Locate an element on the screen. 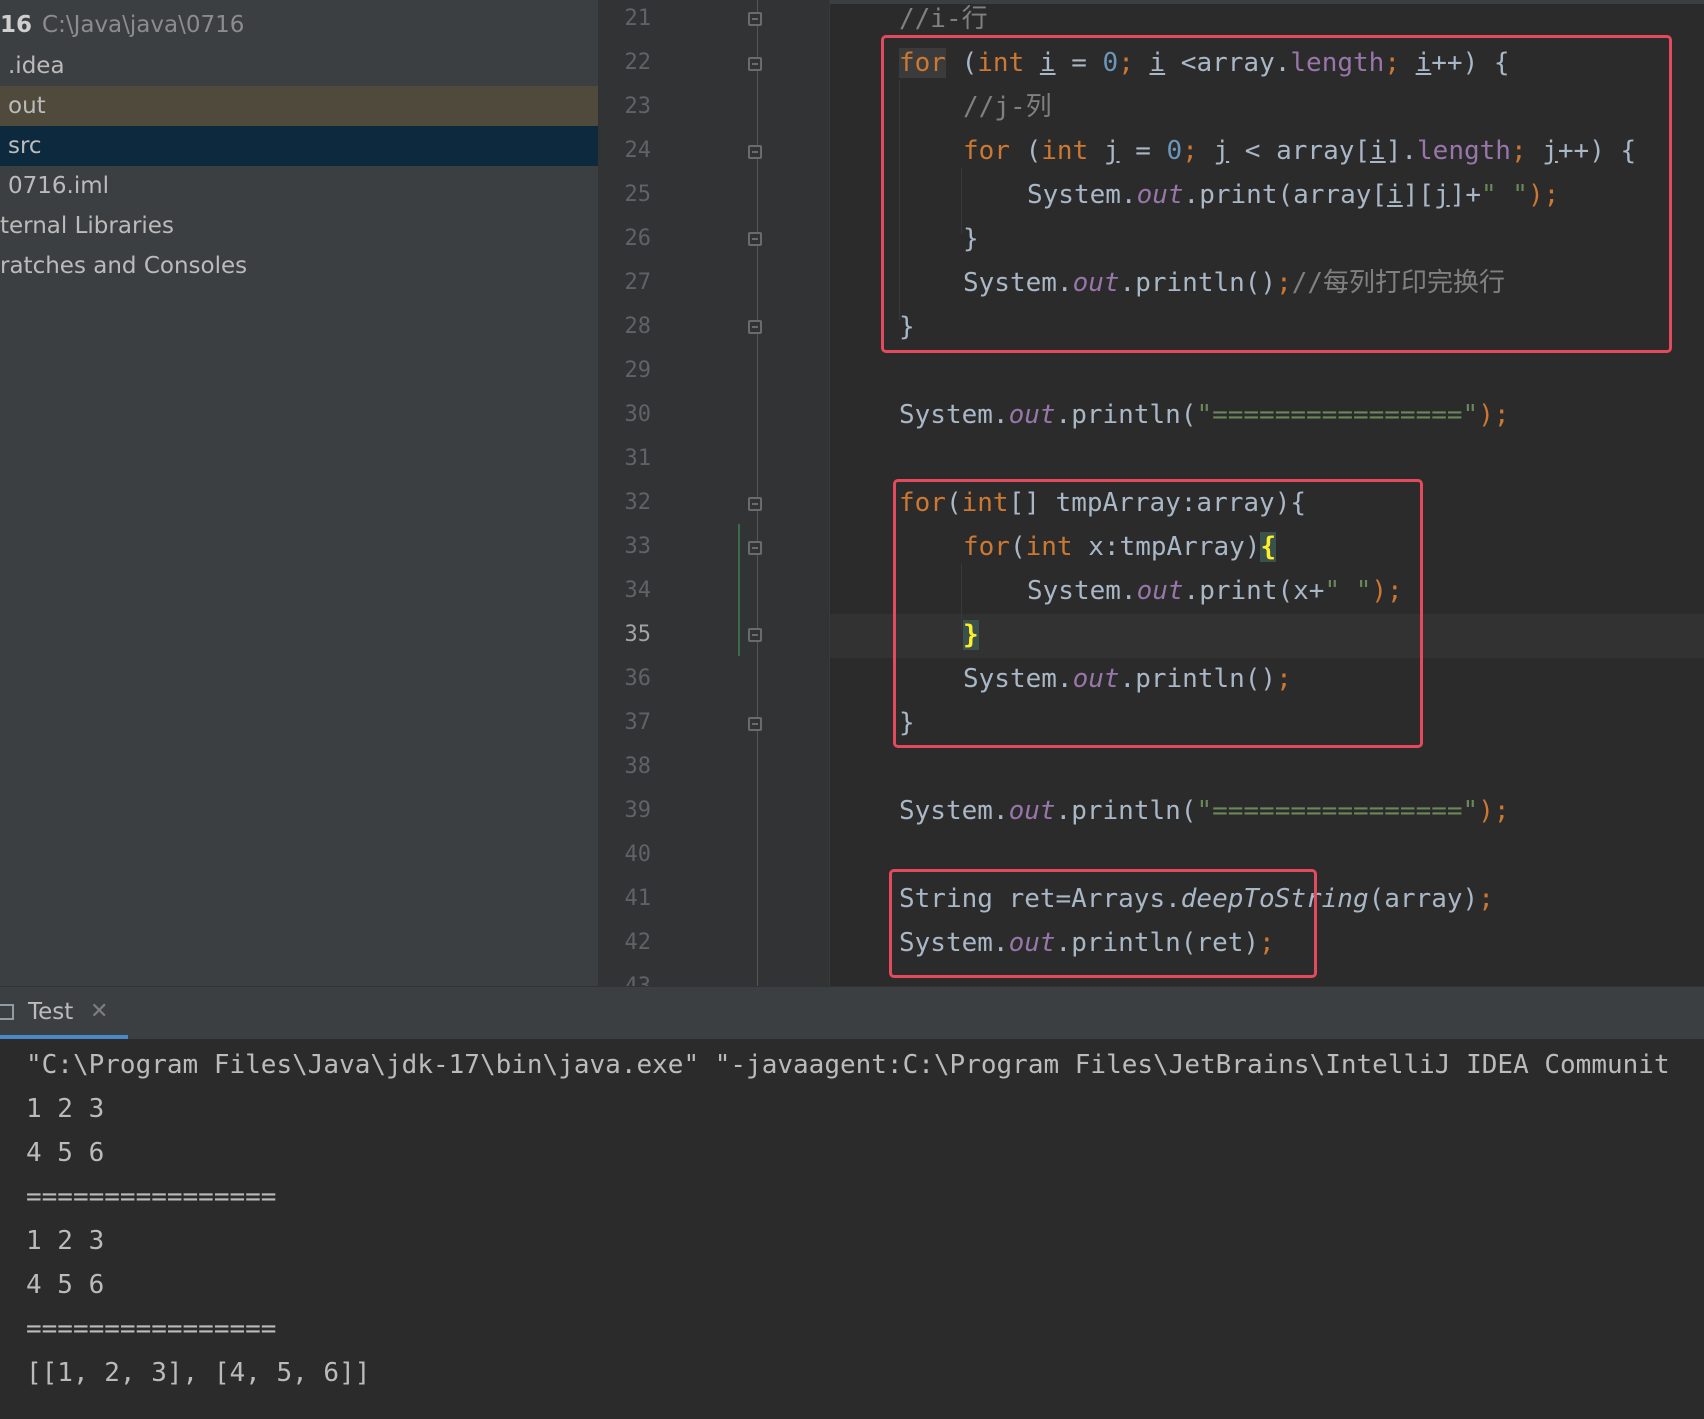 The width and height of the screenshot is (1704, 1419). tree-project-root: 16 C:\Java\java\0716 is located at coordinates (299, 25).